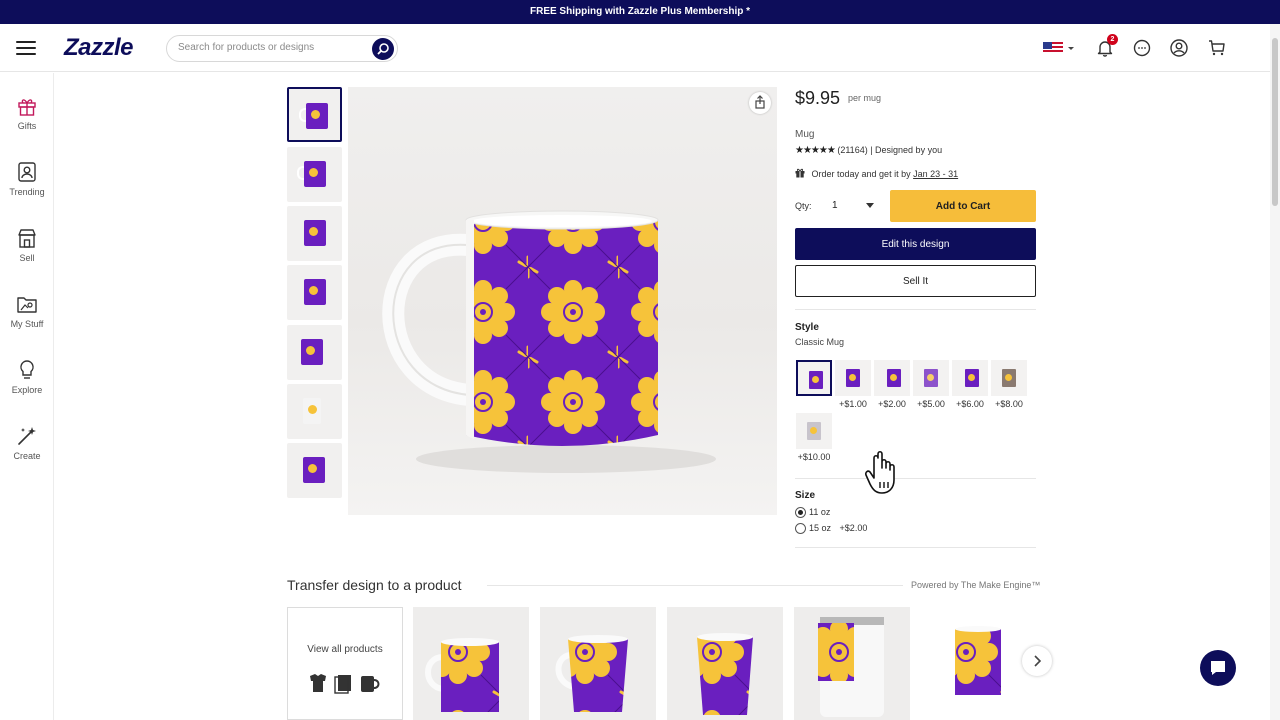  I want to click on size-label: 15 oz, so click(820, 528).